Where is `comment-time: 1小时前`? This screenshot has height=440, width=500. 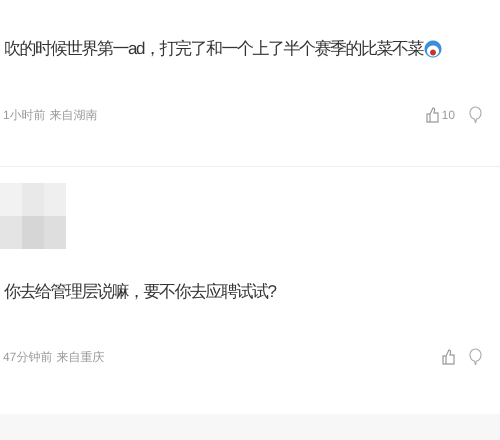 comment-time: 1小时前 is located at coordinates (24, 115).